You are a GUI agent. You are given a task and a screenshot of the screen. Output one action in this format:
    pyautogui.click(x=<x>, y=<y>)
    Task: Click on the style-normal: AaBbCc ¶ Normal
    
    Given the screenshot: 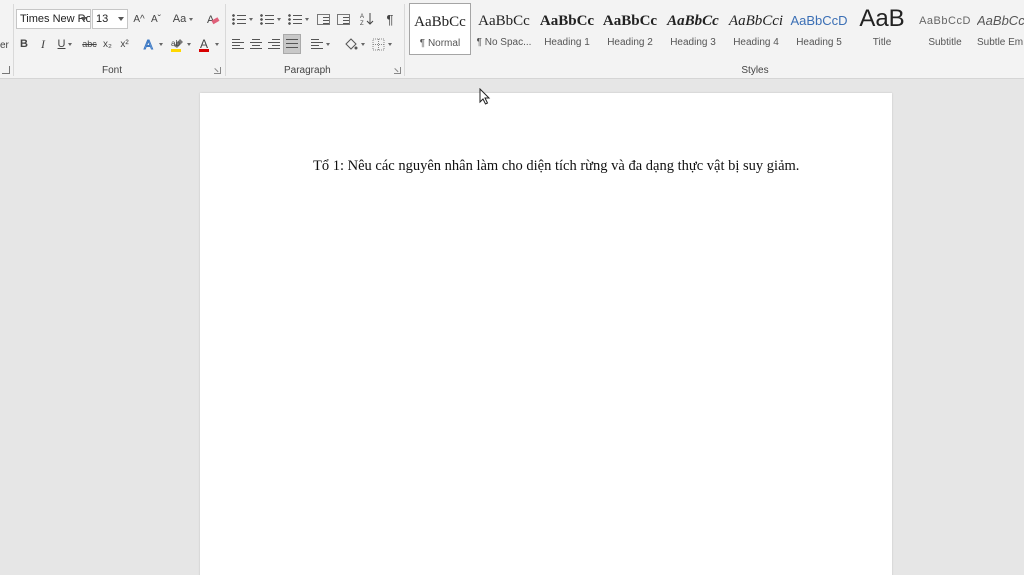 What is the action you would take?
    pyautogui.click(x=440, y=29)
    